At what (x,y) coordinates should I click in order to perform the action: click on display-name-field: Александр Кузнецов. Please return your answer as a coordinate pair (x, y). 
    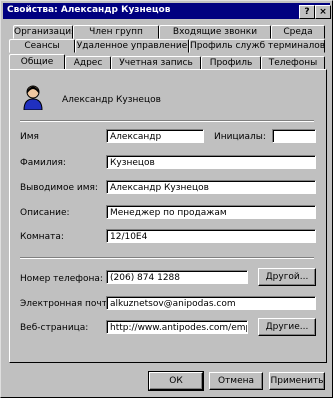
    Looking at the image, I should click on (211, 187).